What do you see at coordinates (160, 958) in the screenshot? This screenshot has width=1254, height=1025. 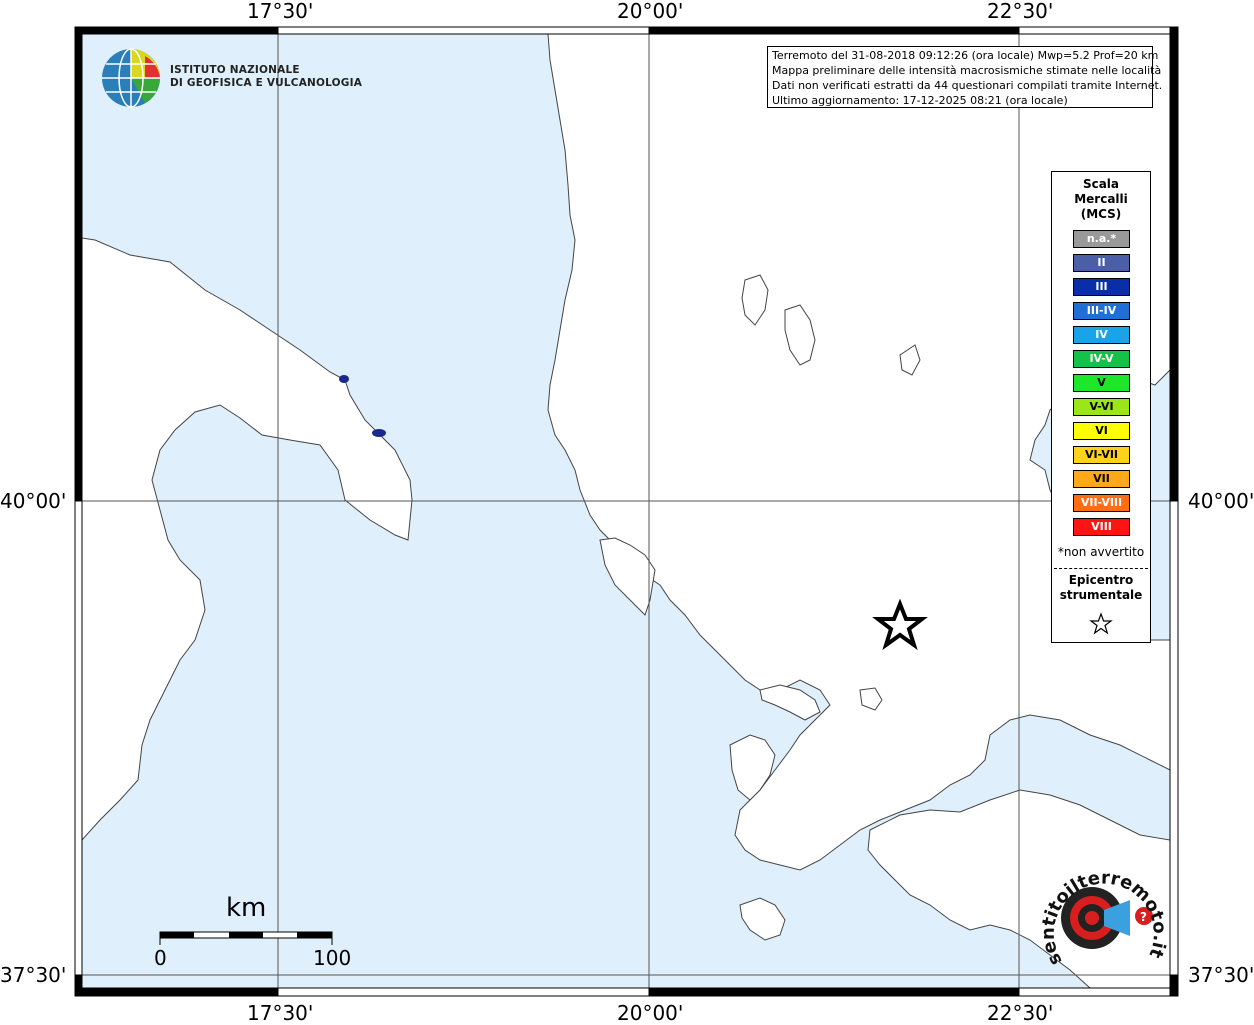 I see `scale-min: 0` at bounding box center [160, 958].